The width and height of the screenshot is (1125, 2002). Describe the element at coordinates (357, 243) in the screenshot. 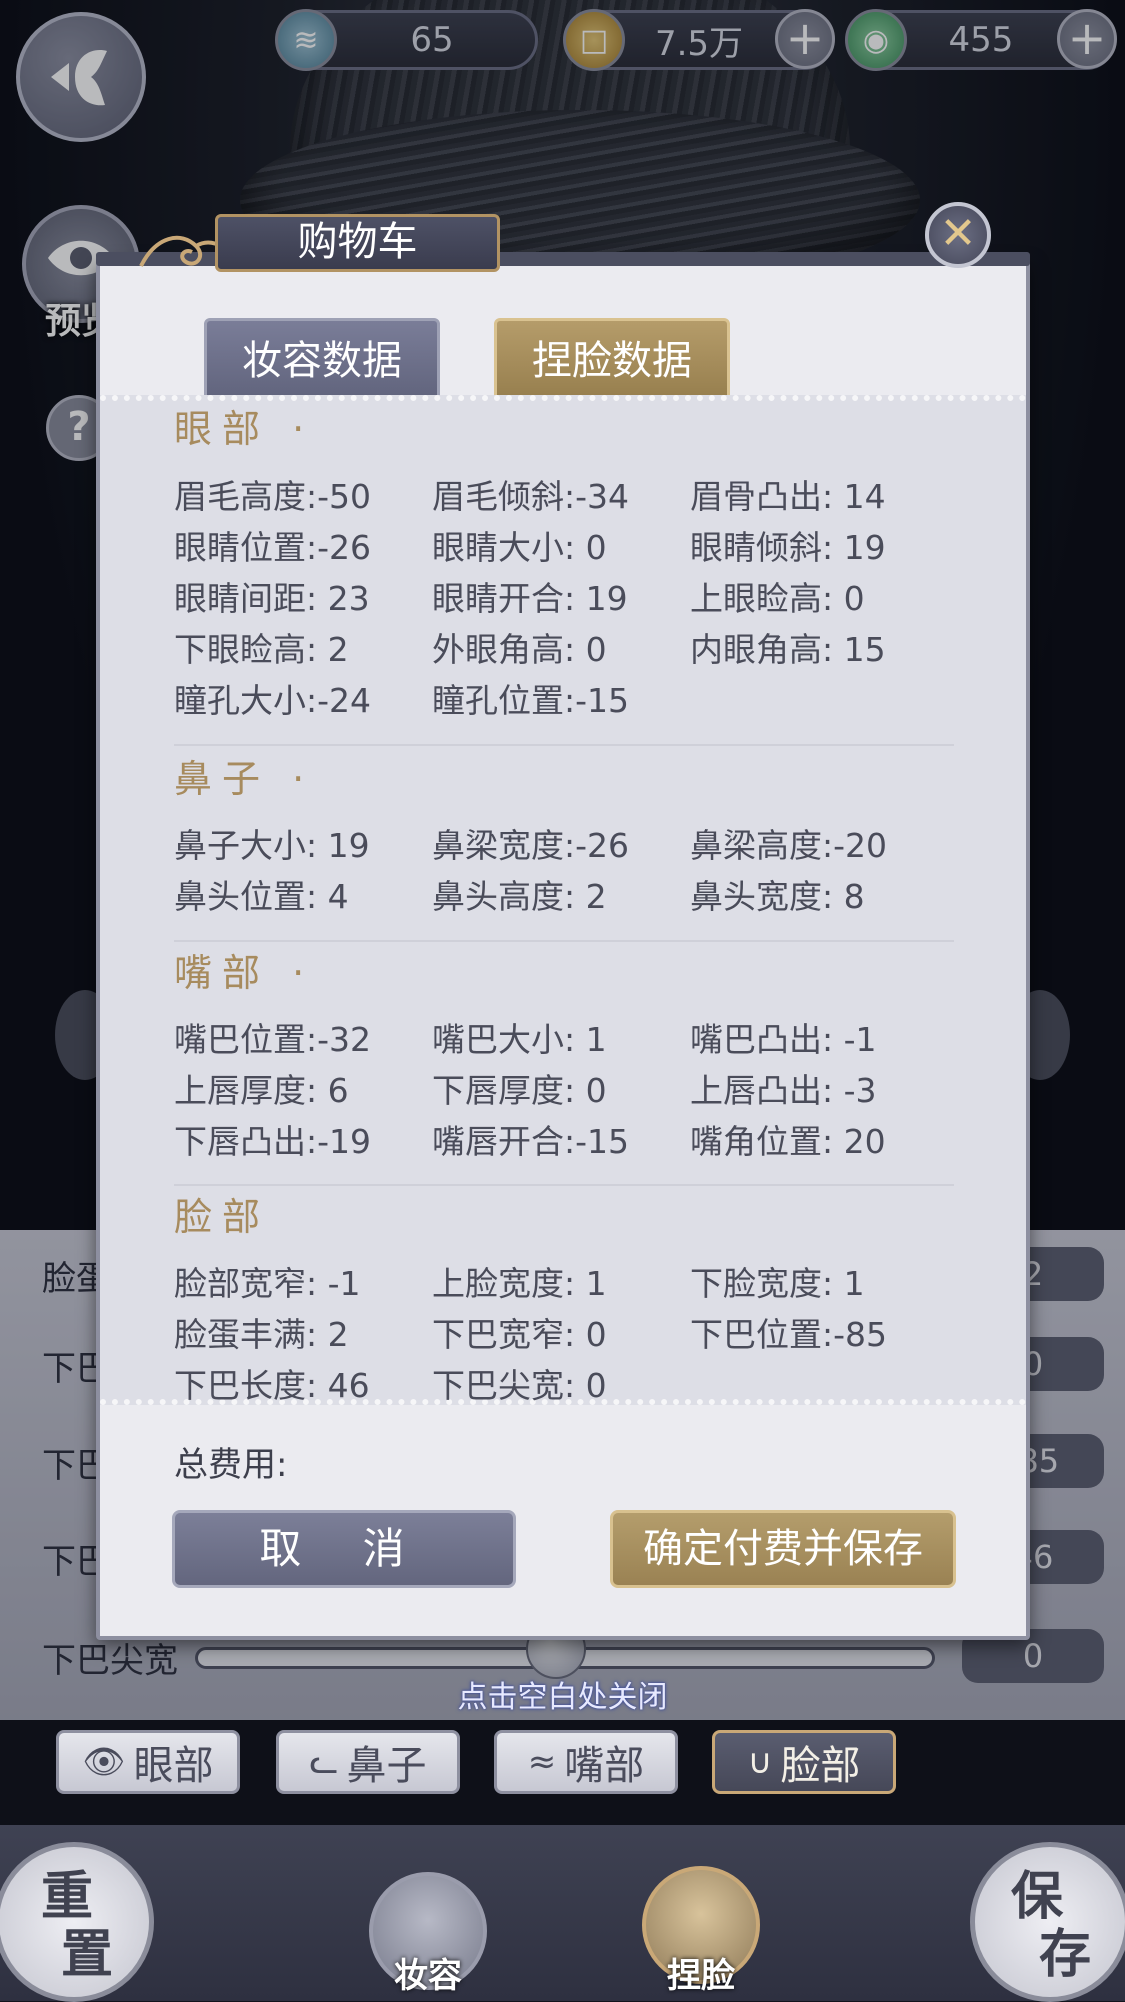

I see `dialog-title: 购物车` at that location.